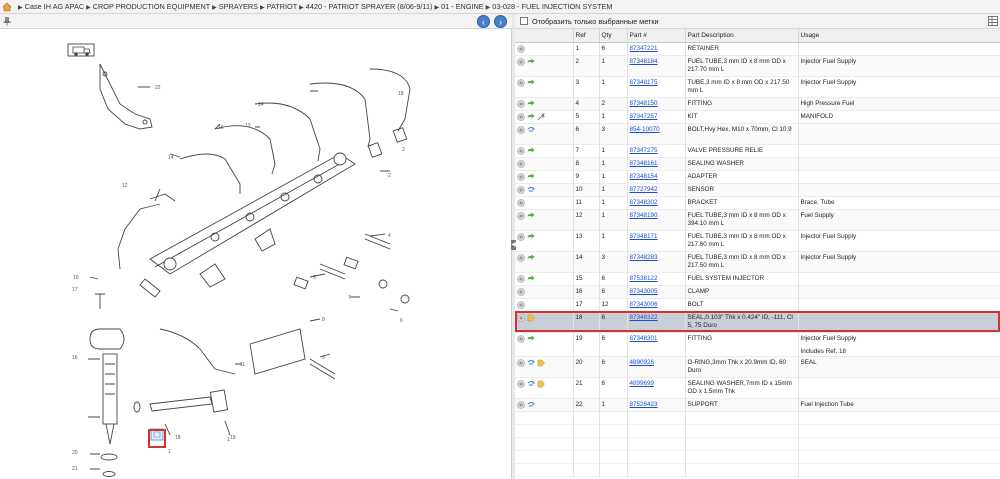  I want to click on part-number-link: 87348171, so click(644, 236).